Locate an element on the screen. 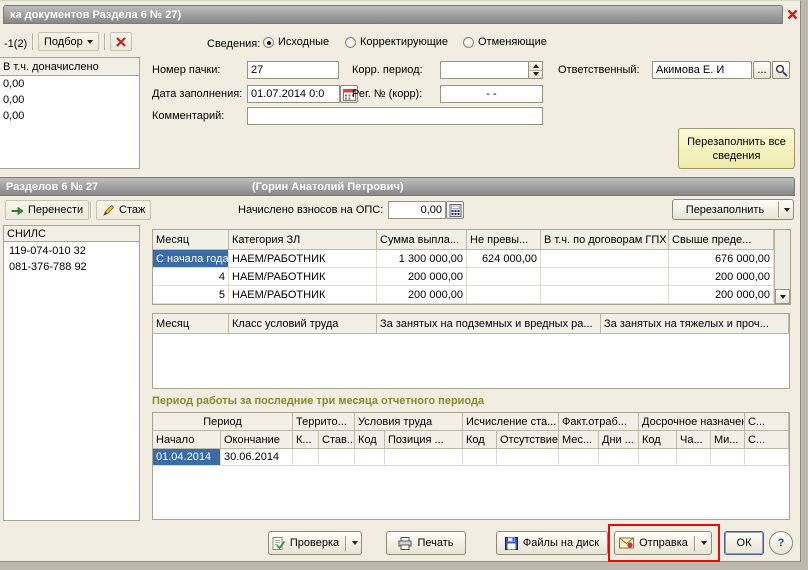 Image resolution: width=808 pixels, height=570 pixels. column-group-header: Условия труда is located at coordinates (409, 422).